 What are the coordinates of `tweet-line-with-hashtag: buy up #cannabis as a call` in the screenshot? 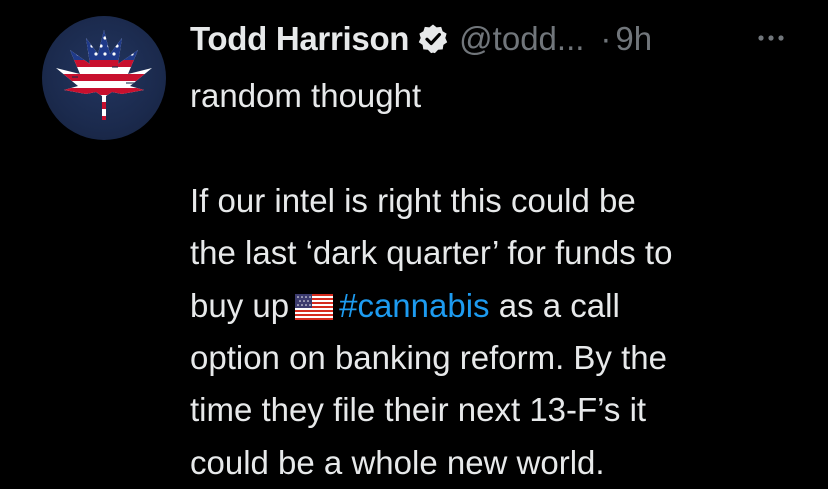 It's located at (500, 306).